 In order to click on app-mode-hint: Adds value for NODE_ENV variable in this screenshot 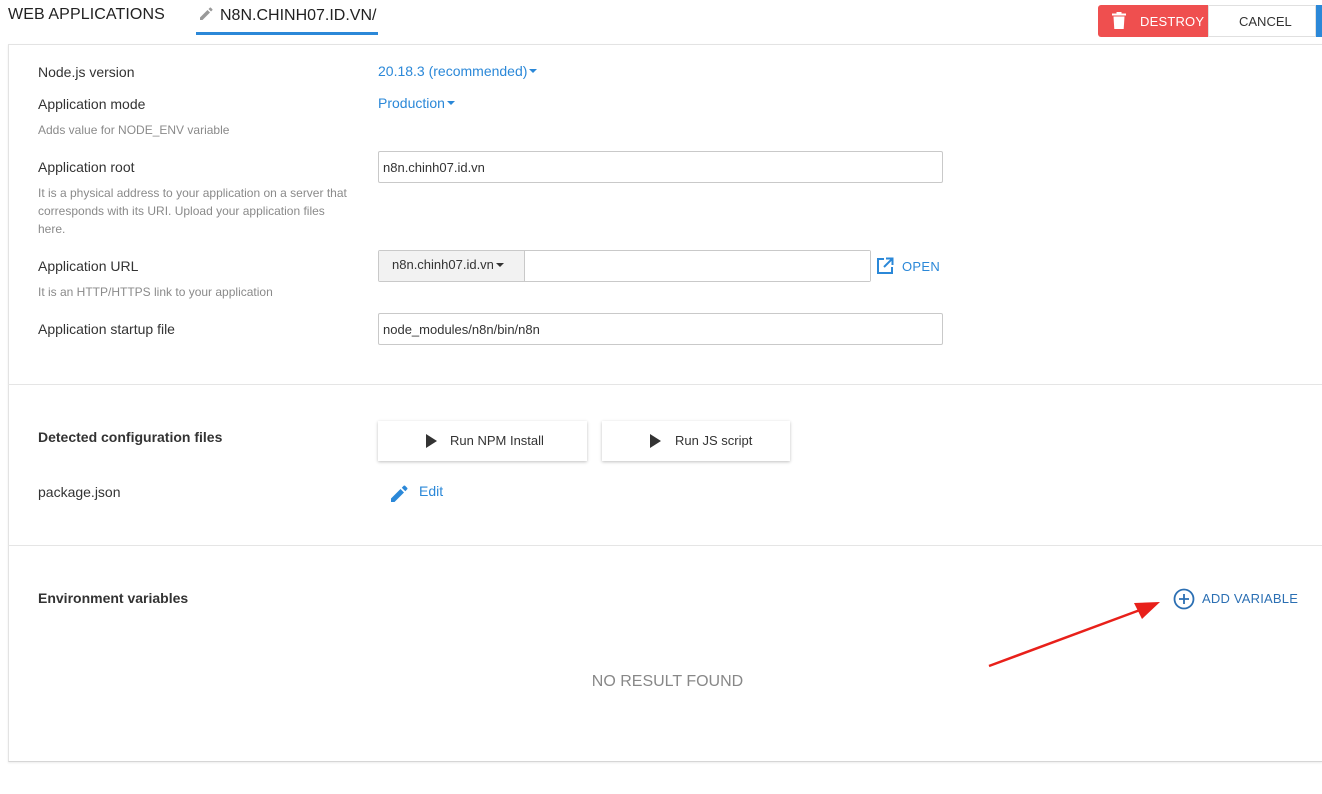, I will do `click(134, 130)`.